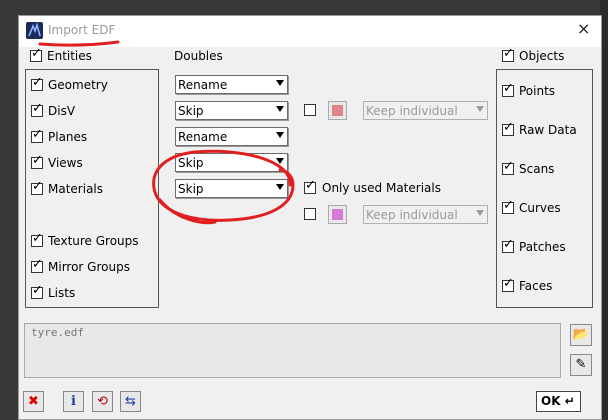 The width and height of the screenshot is (608, 420). I want to click on materials-color-swatch, so click(337, 214).